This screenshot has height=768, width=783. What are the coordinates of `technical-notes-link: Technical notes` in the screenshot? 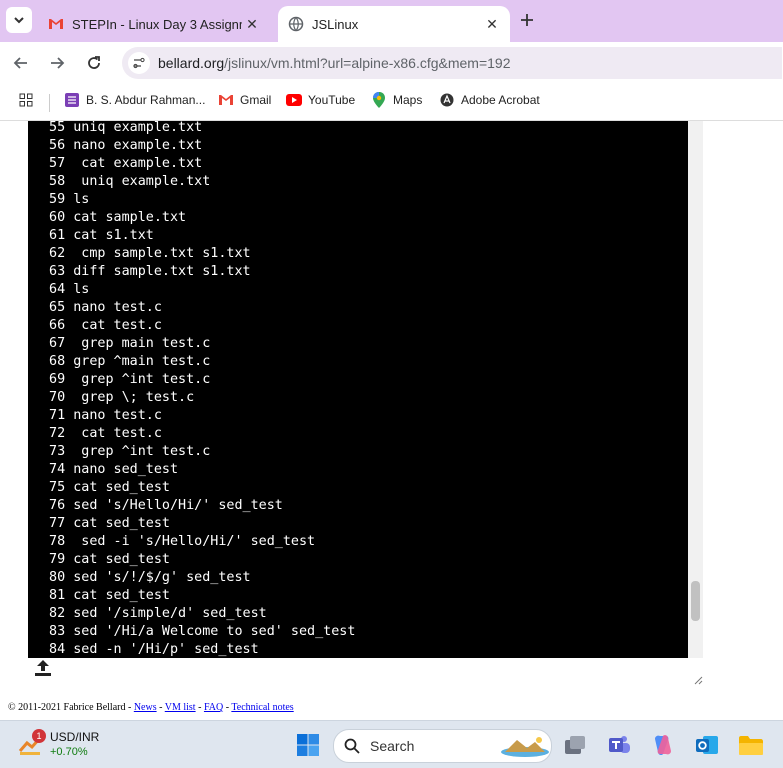 It's located at (262, 707).